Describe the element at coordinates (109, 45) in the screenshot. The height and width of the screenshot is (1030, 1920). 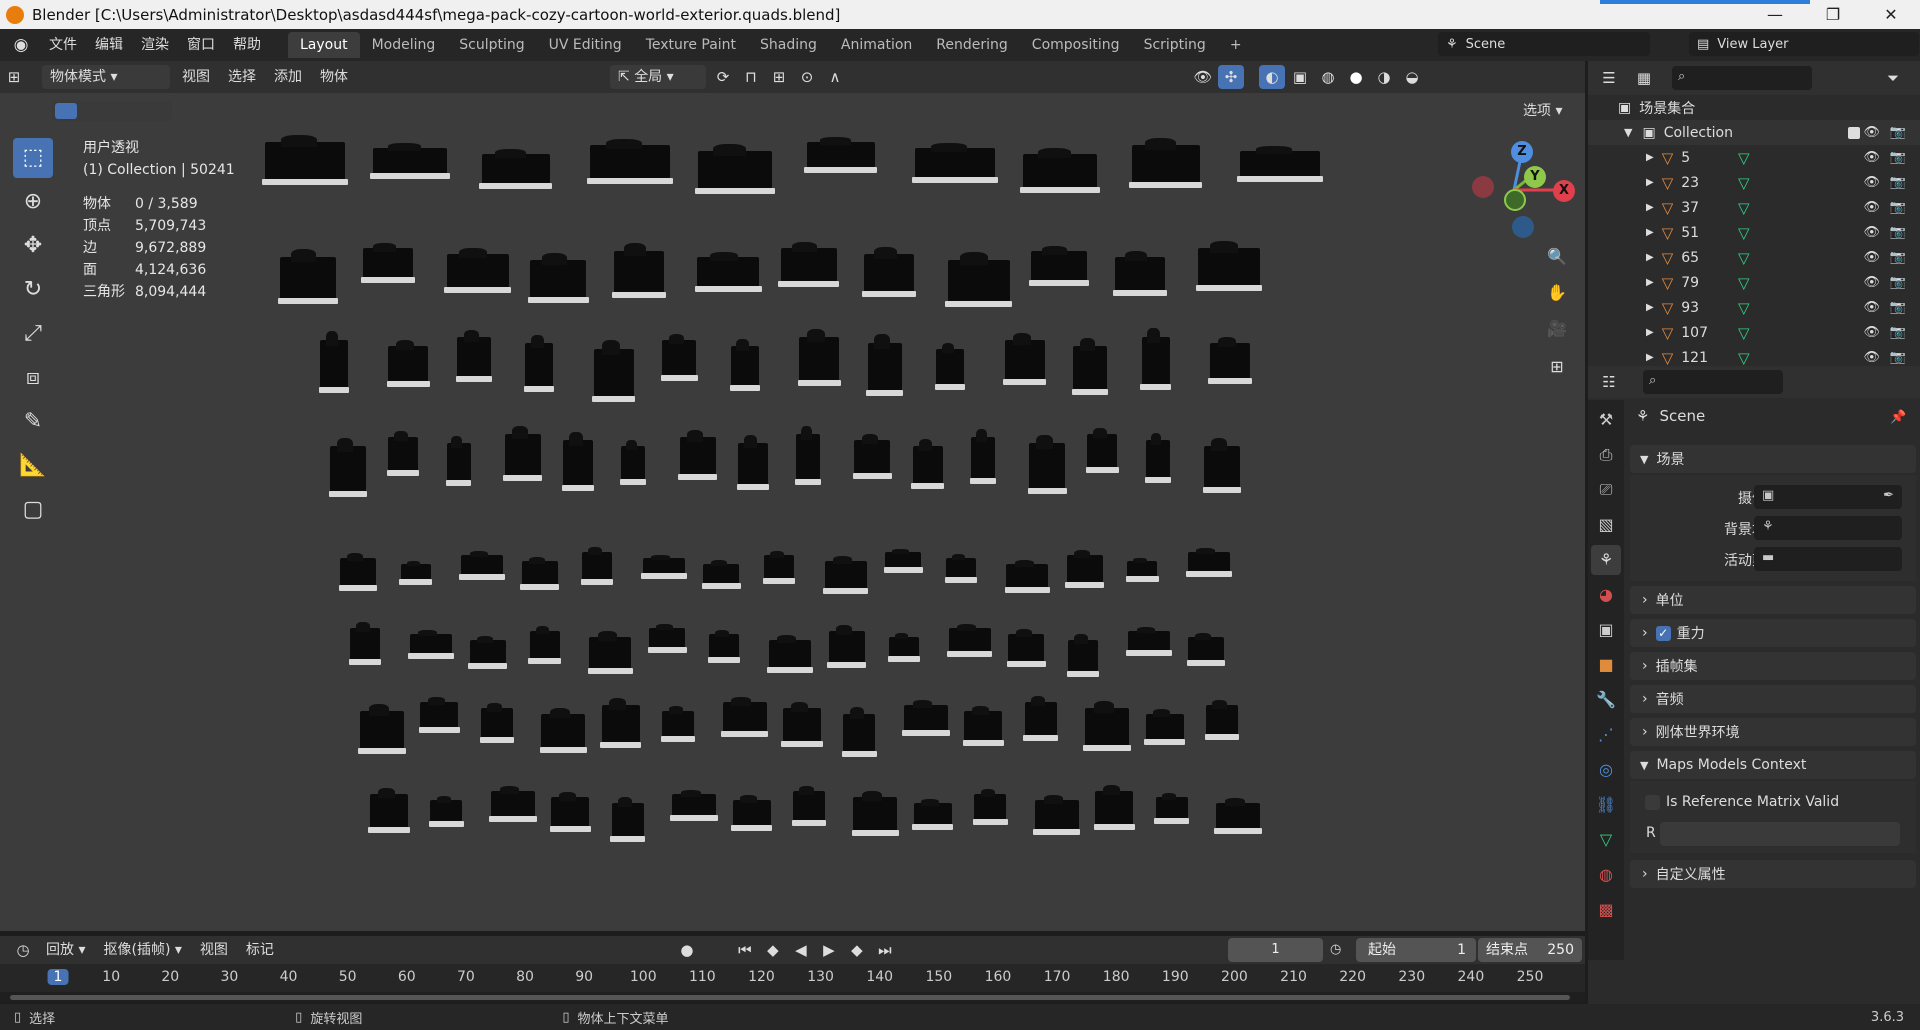
I see `menu-edit: 编辑` at that location.